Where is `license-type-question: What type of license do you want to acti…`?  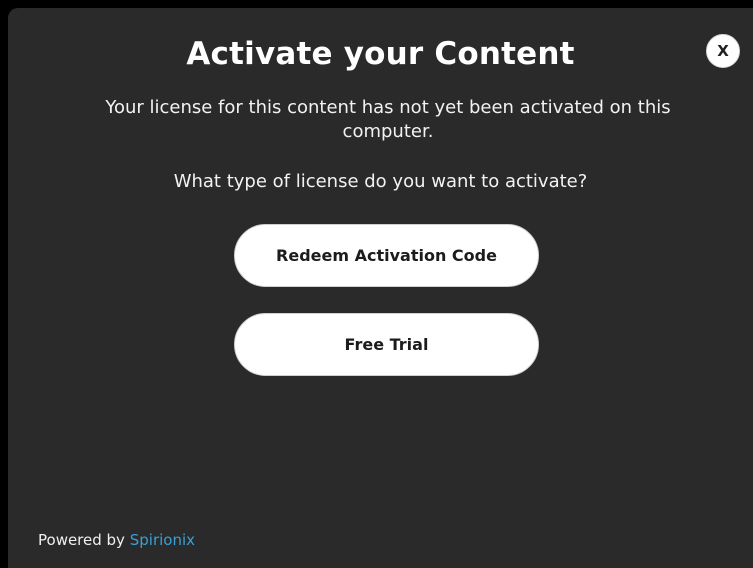 license-type-question: What type of license do you want to acti… is located at coordinates (380, 181).